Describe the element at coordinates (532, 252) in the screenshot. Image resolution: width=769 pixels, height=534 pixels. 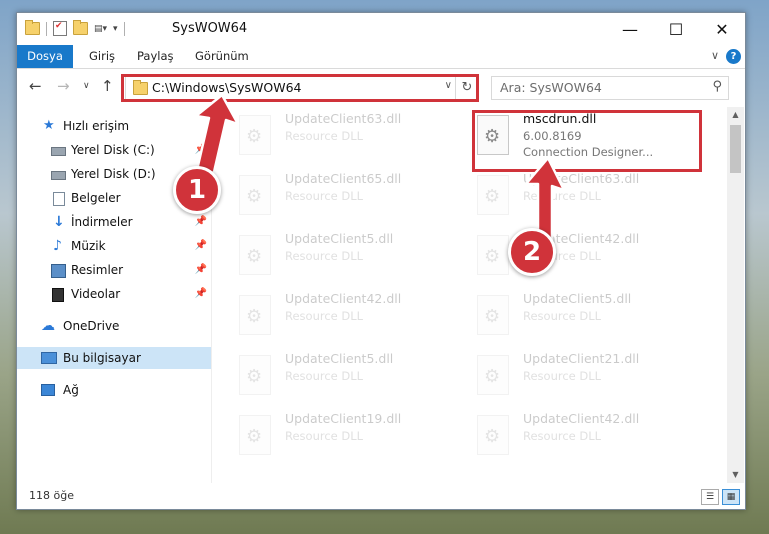
I see `step-2-badge: 2` at that location.